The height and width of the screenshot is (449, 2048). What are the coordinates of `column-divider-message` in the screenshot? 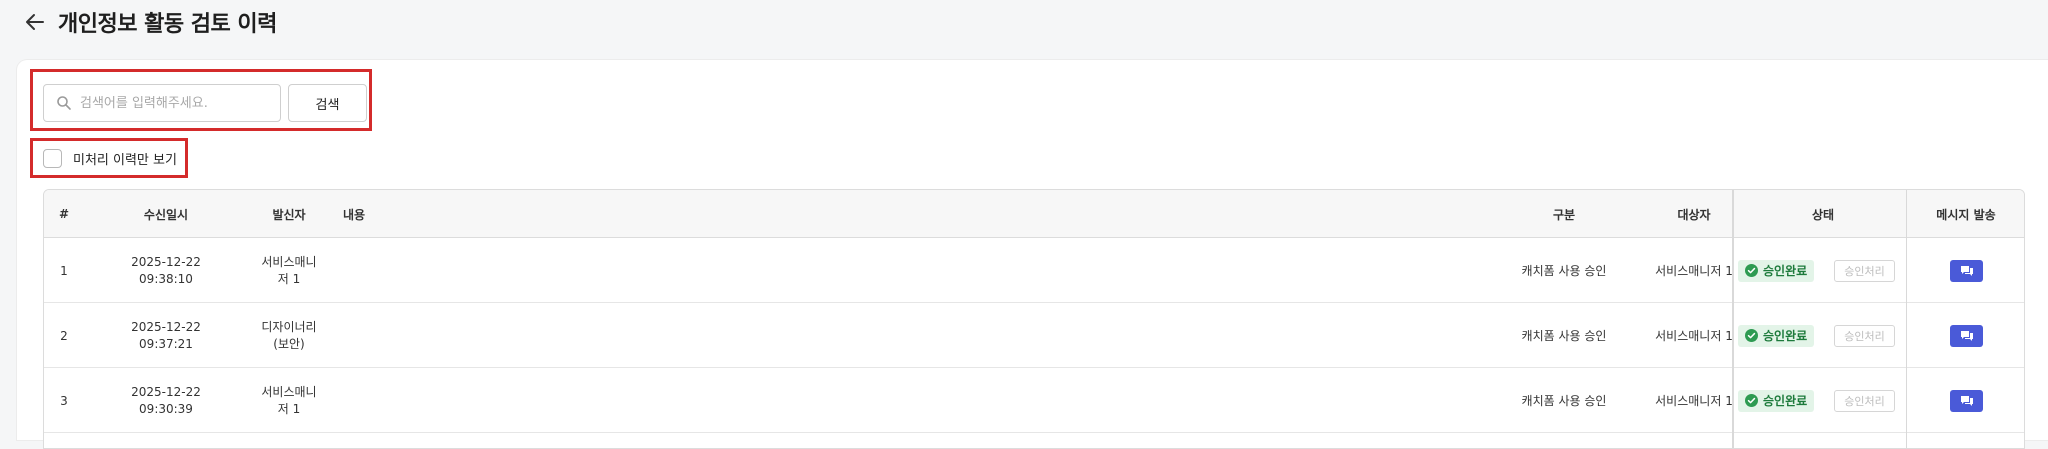 It's located at (1906, 319).